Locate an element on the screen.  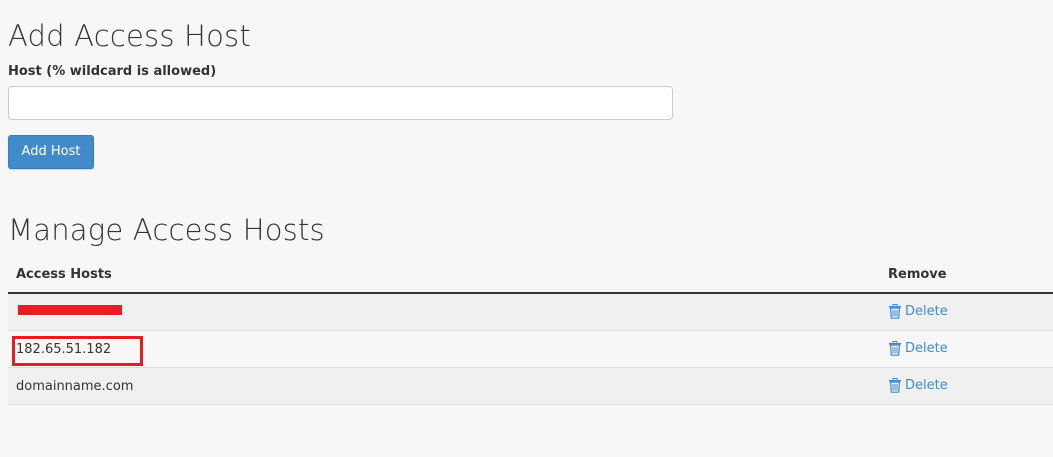
table-row: domainname.com Delete is located at coordinates (530, 386).